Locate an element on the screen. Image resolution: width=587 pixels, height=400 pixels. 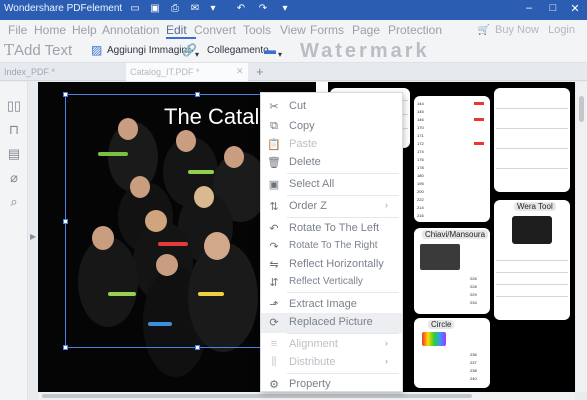
menu-page: Page is located at coordinates (366, 30).